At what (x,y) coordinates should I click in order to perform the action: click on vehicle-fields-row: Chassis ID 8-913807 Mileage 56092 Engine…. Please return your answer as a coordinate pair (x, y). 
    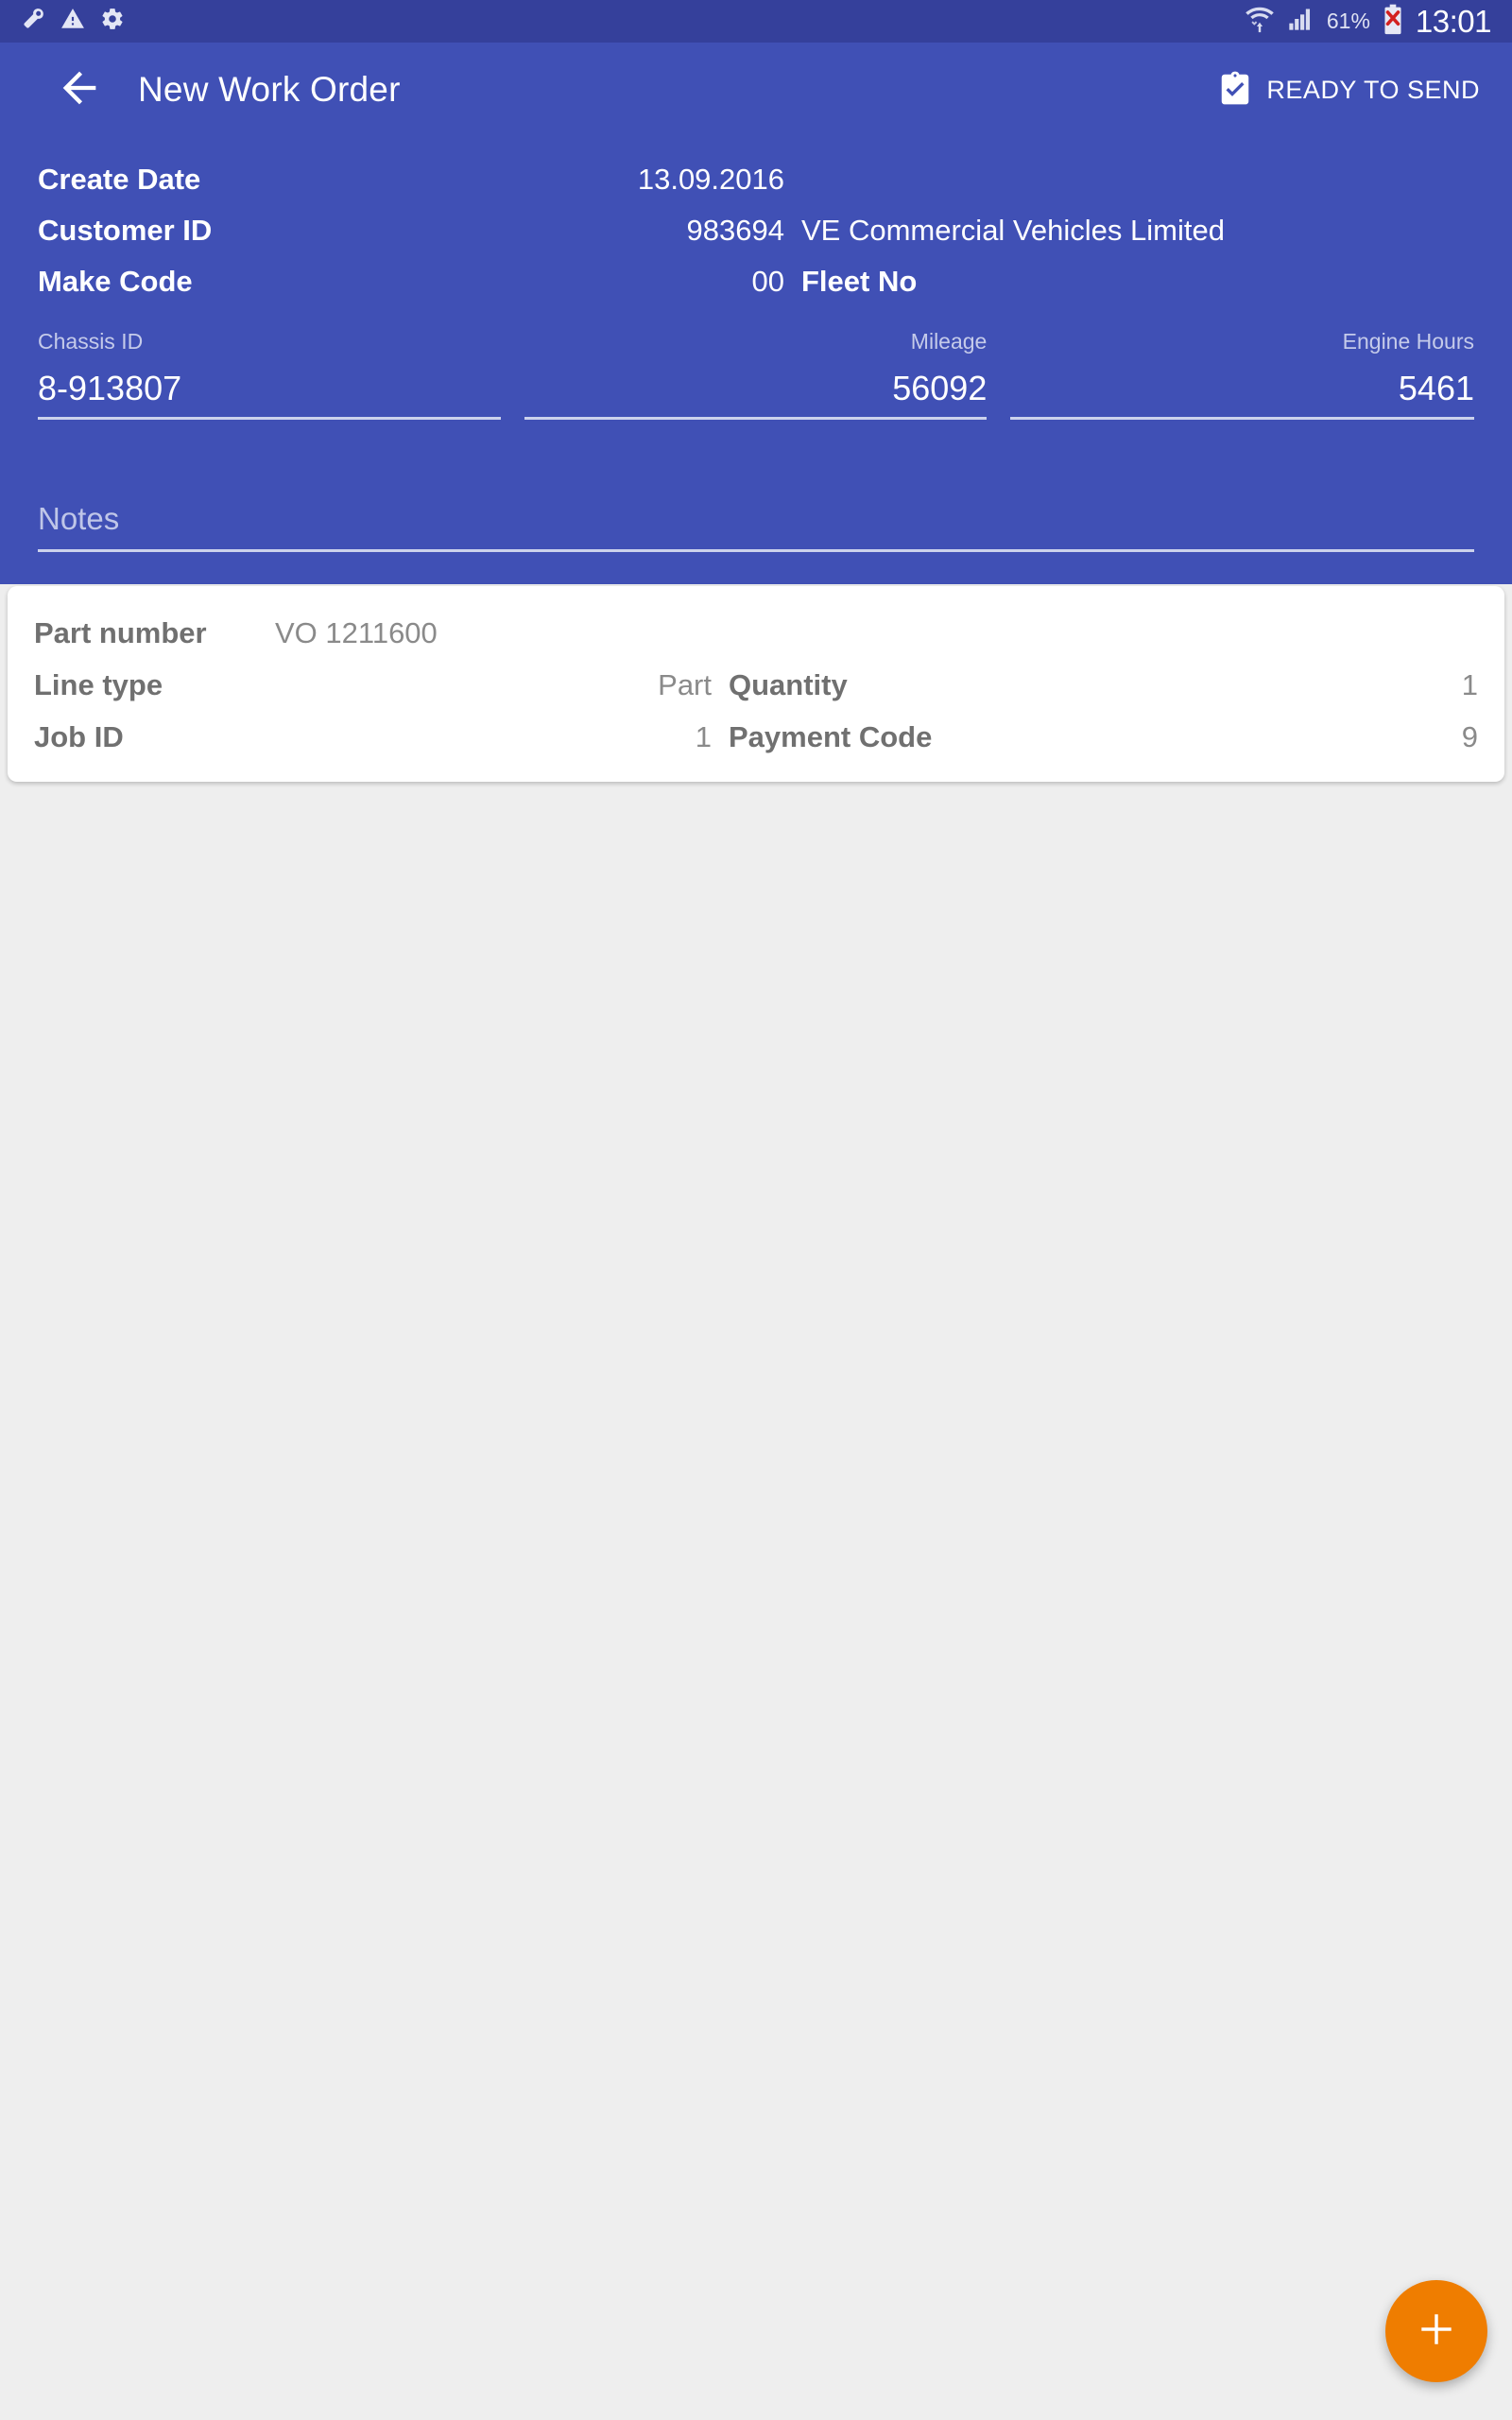
    Looking at the image, I should click on (756, 375).